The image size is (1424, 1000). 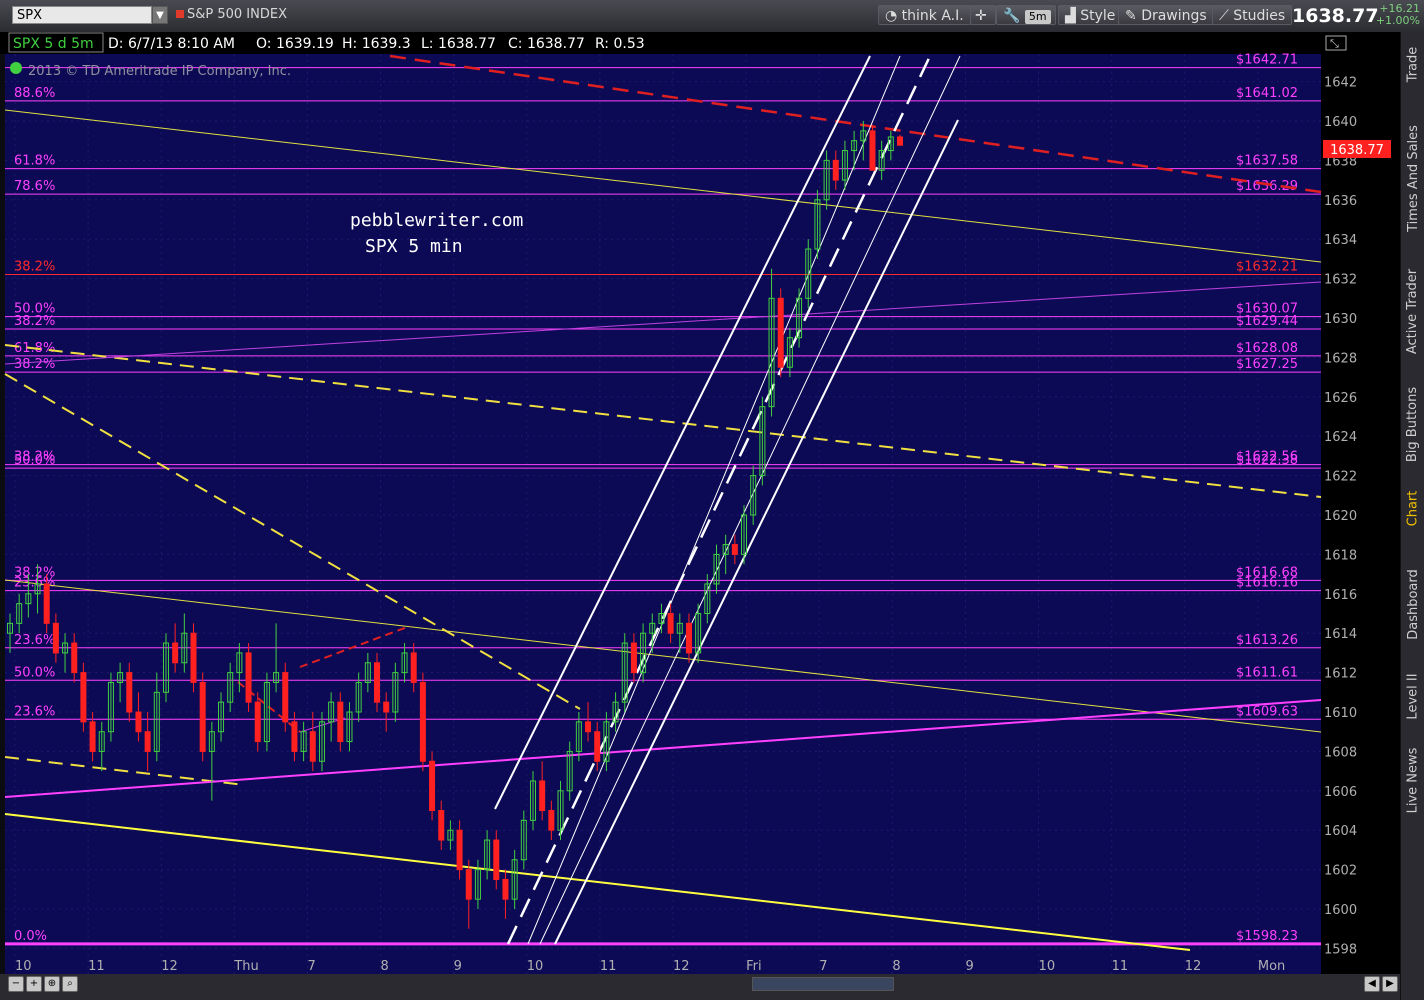 What do you see at coordinates (983, 15) in the screenshot?
I see `crosshair-tool-button: ✛` at bounding box center [983, 15].